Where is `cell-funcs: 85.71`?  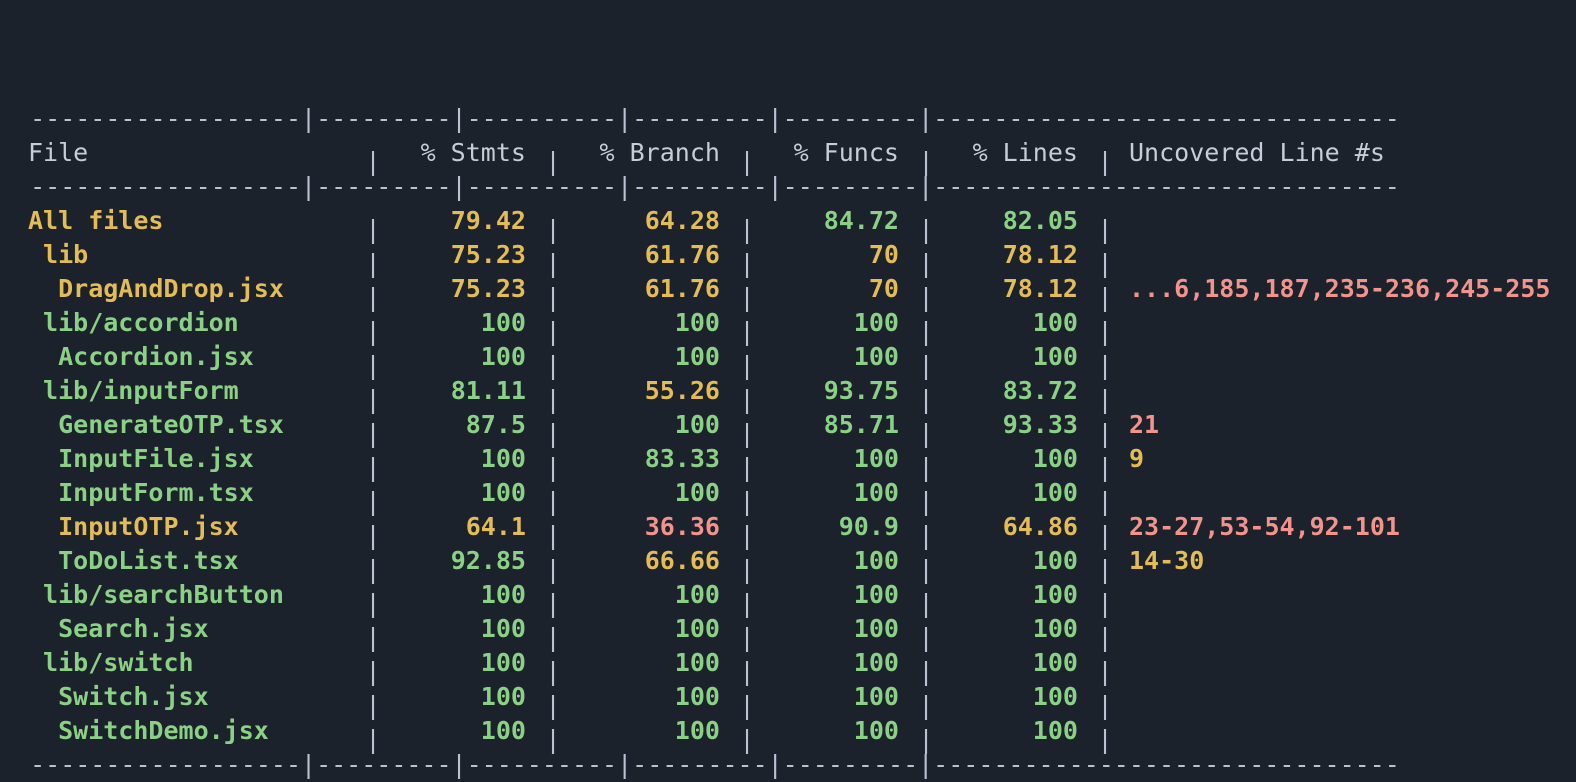 cell-funcs: 85.71 is located at coordinates (868, 424).